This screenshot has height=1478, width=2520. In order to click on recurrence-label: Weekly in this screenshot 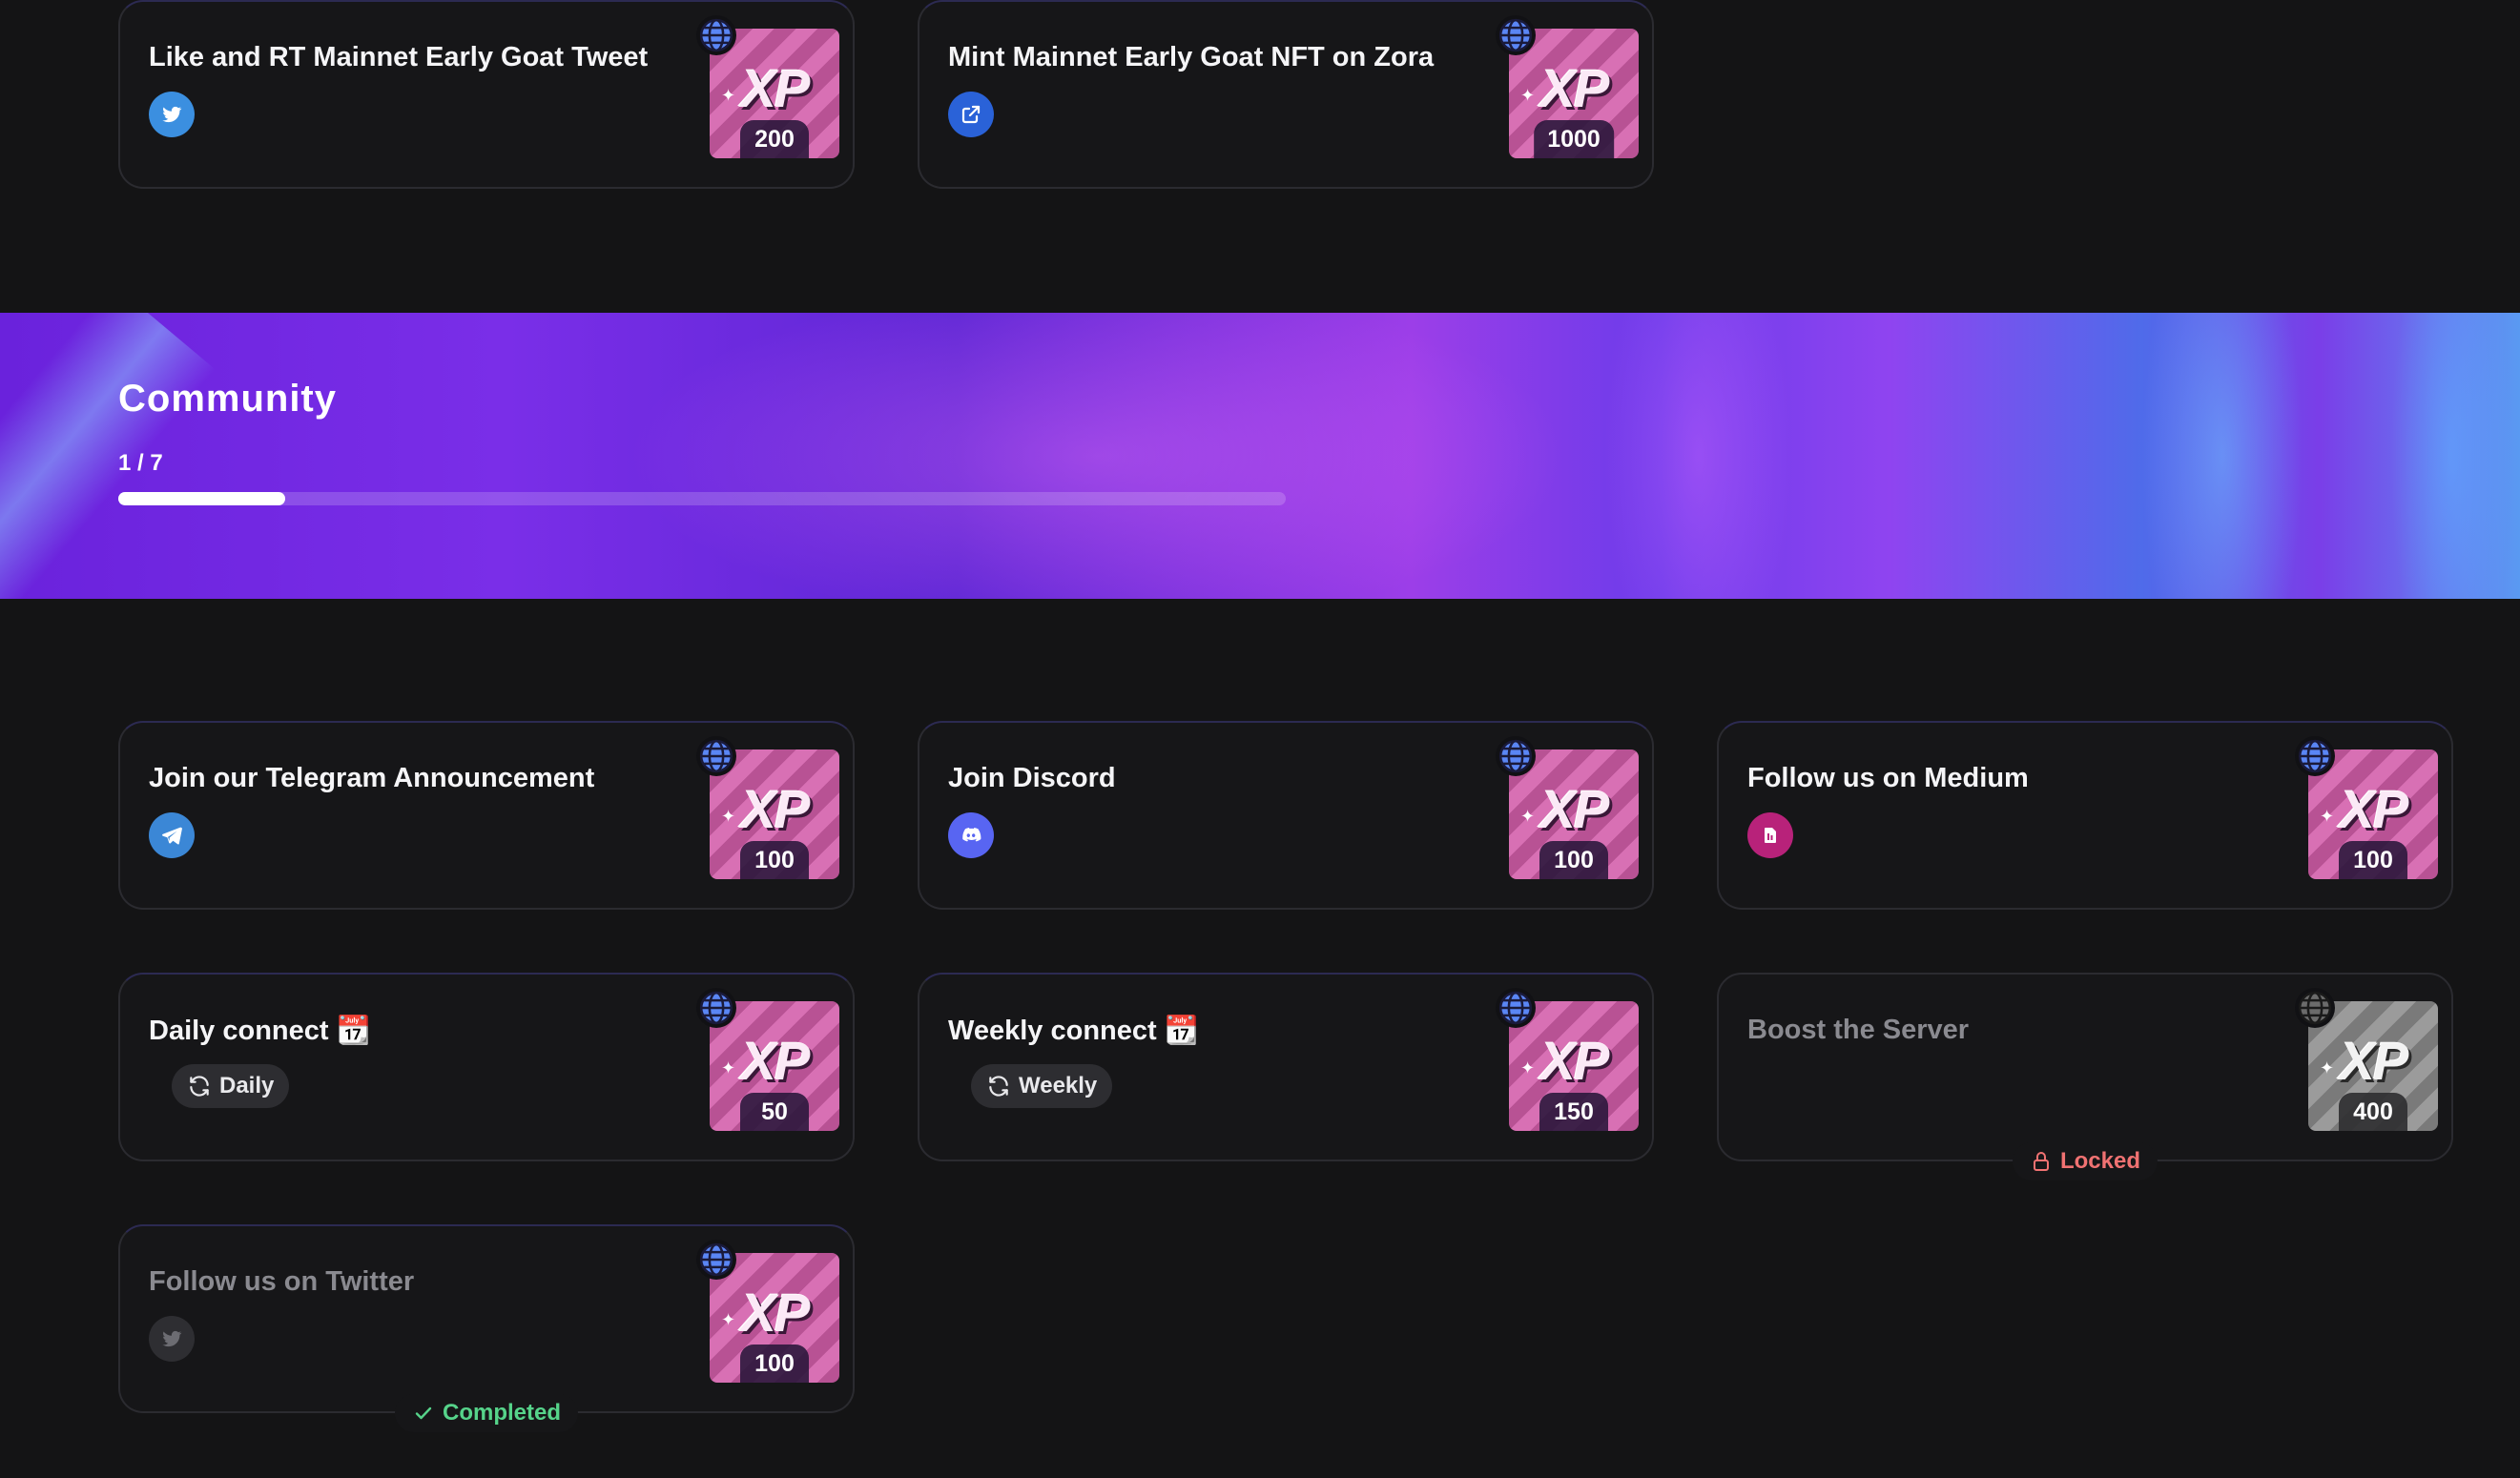, I will do `click(1058, 1085)`.